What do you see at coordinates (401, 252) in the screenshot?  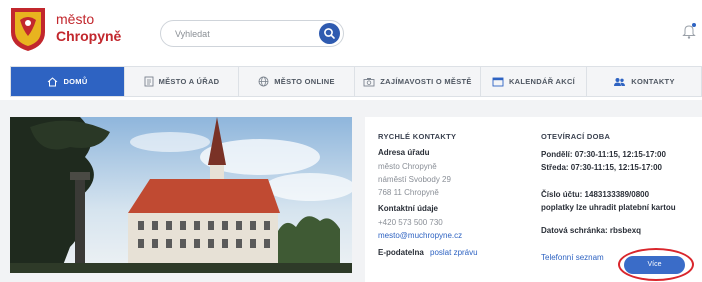 I see `epodatelna-label: E-podatelna` at bounding box center [401, 252].